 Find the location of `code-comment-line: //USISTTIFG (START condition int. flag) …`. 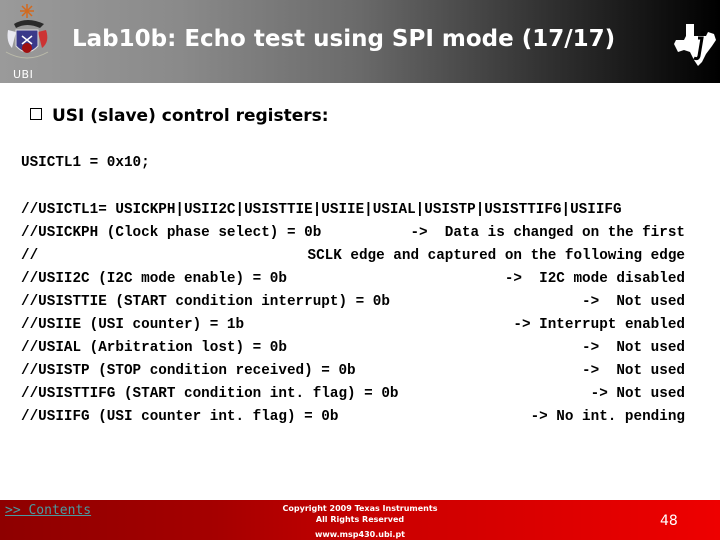

code-comment-line: //USISTTIFG (START condition int. flag) … is located at coordinates (353, 396).